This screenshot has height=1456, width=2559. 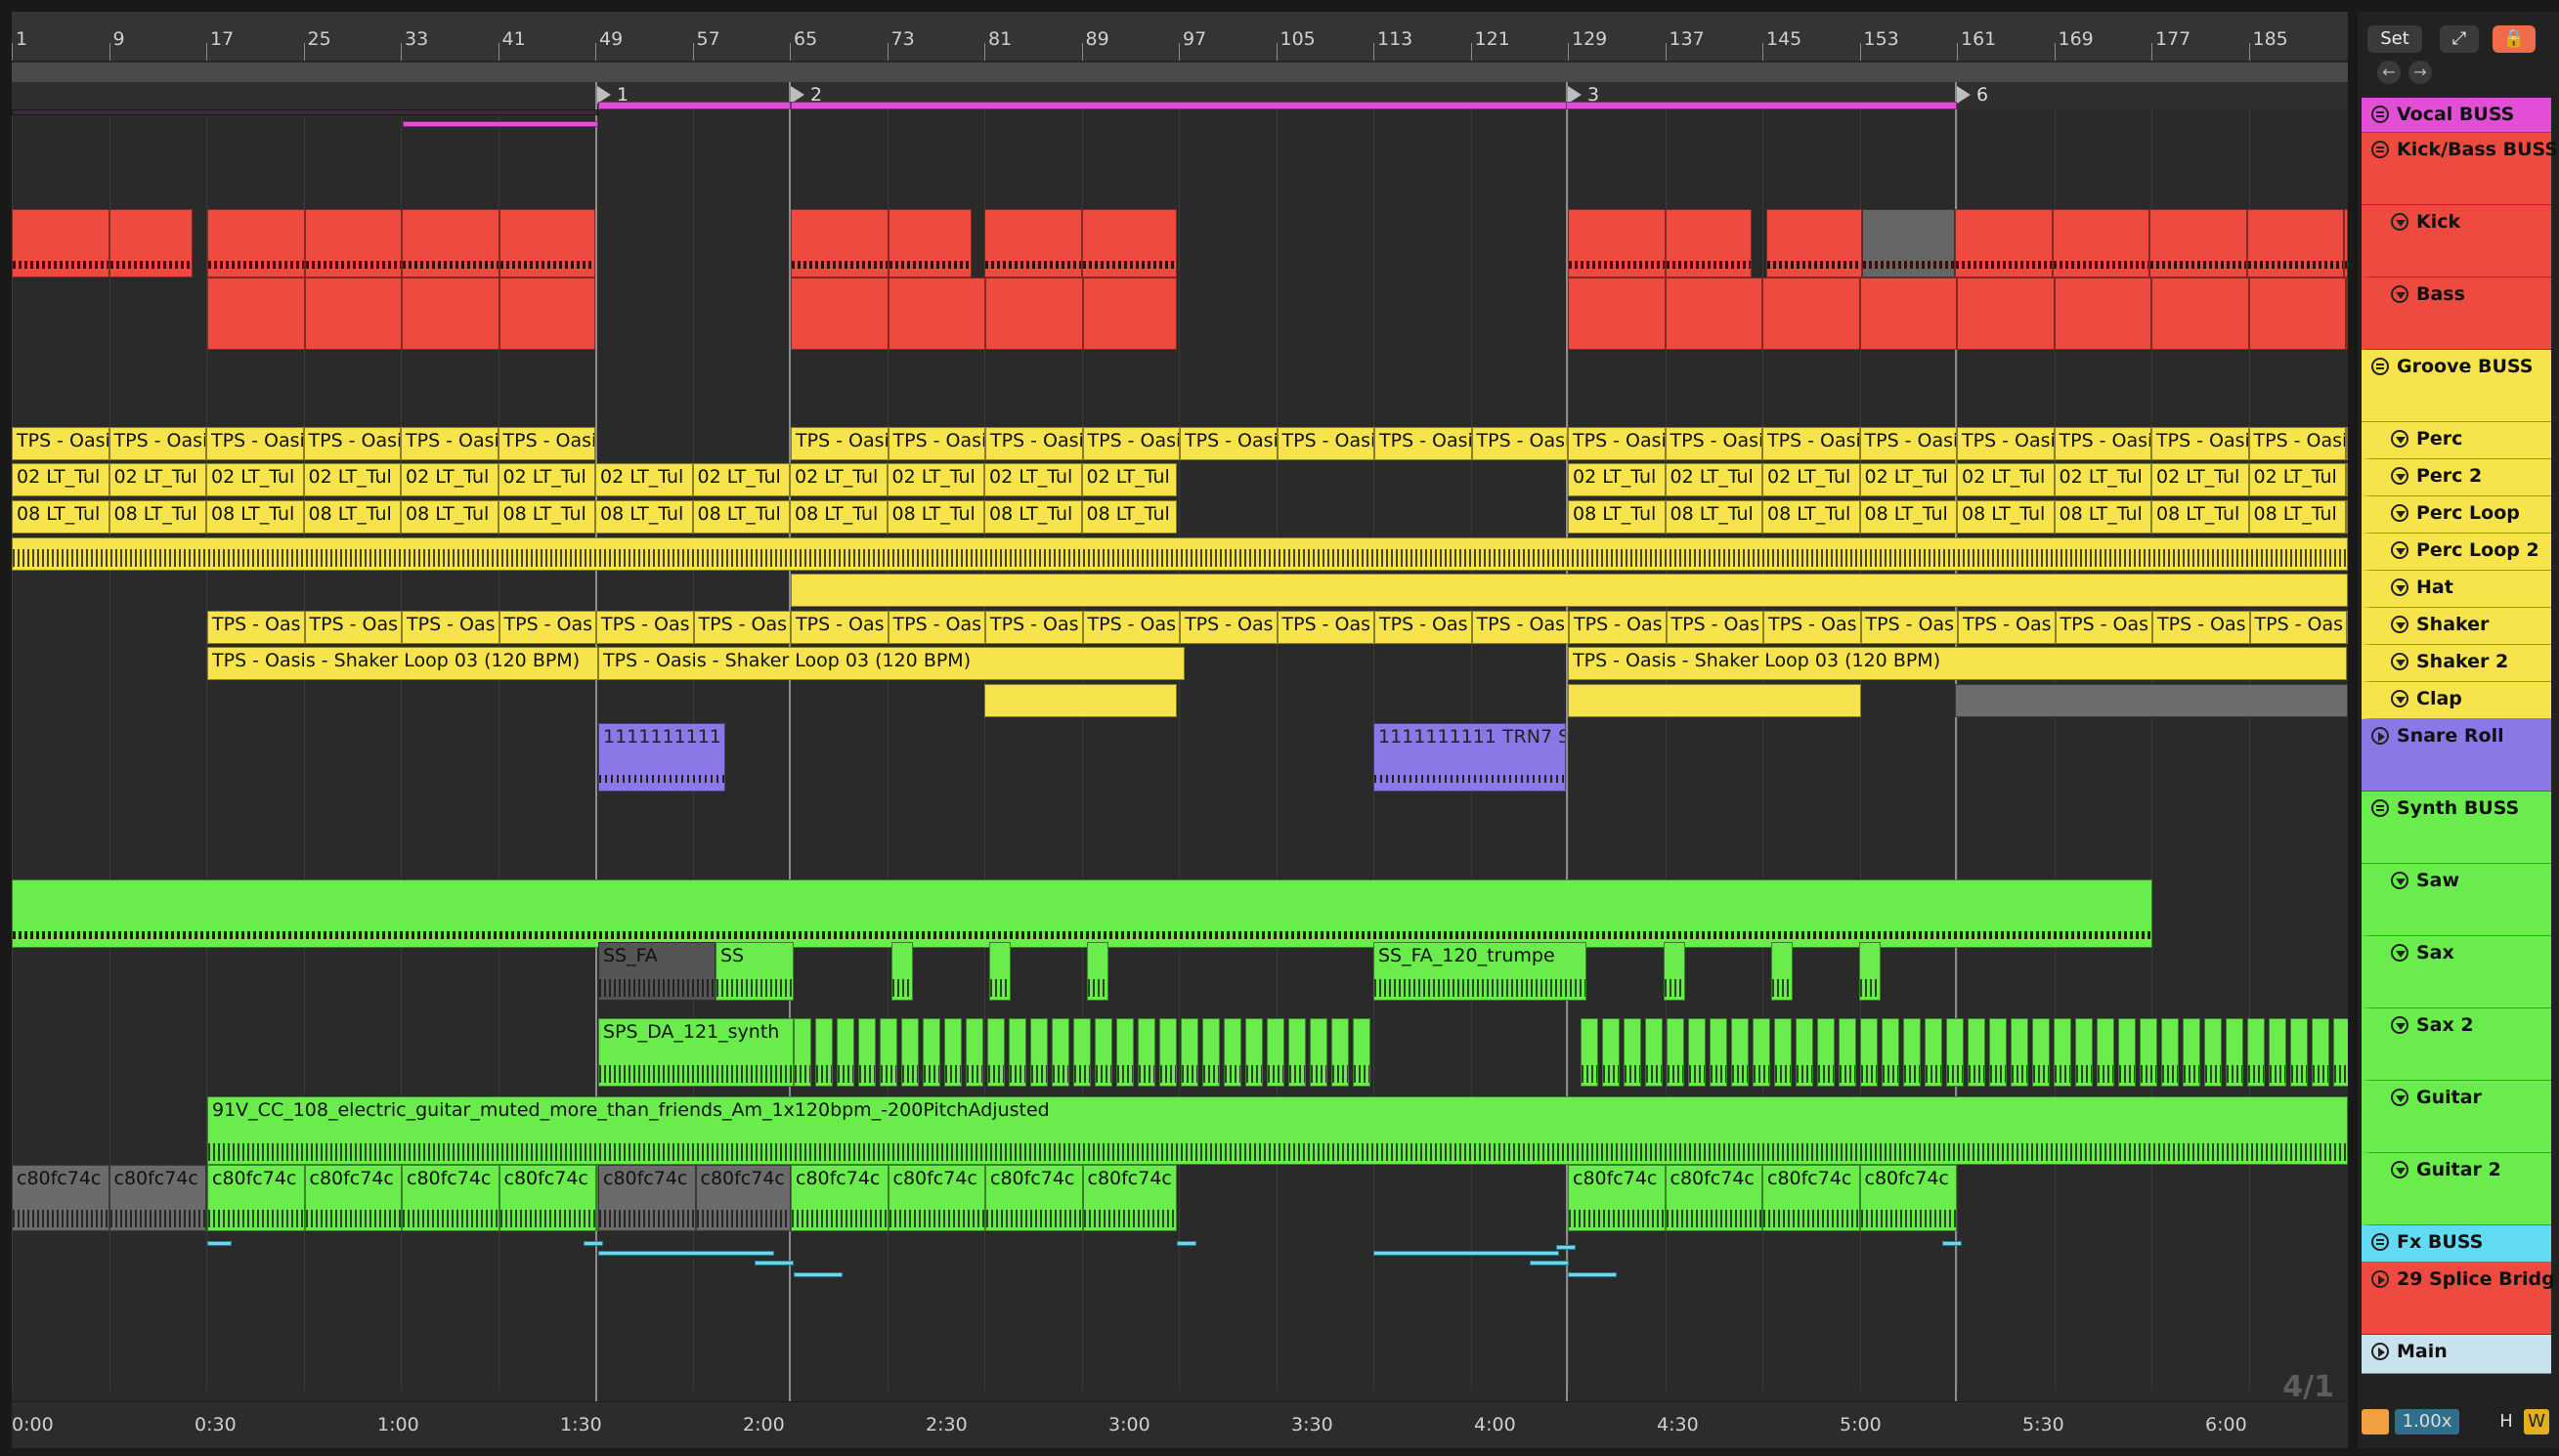 What do you see at coordinates (2152, 700) in the screenshot?
I see `disabled-clap-clip` at bounding box center [2152, 700].